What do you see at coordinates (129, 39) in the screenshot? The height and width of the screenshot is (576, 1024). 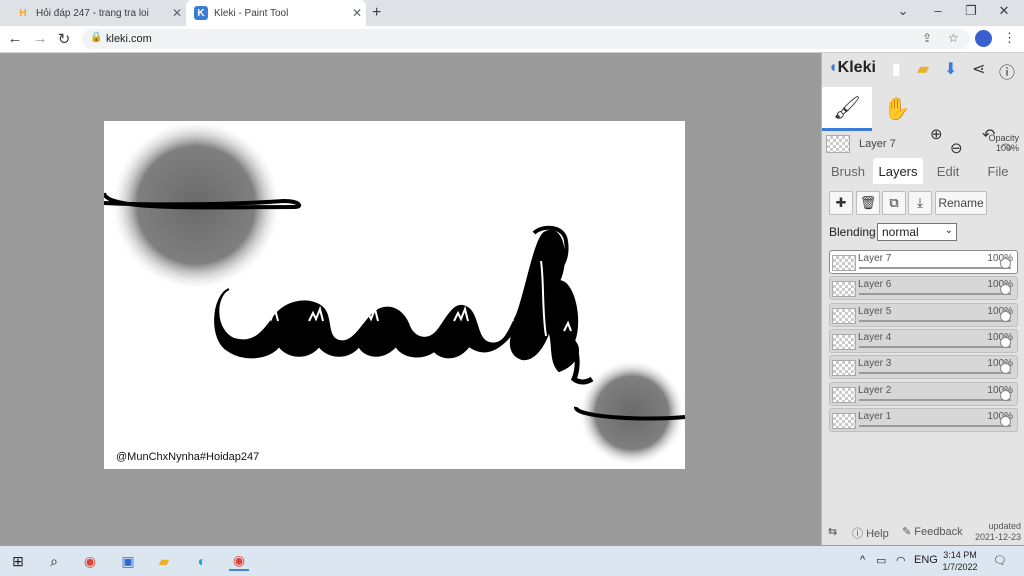 I see `url-text: kleki.com` at bounding box center [129, 39].